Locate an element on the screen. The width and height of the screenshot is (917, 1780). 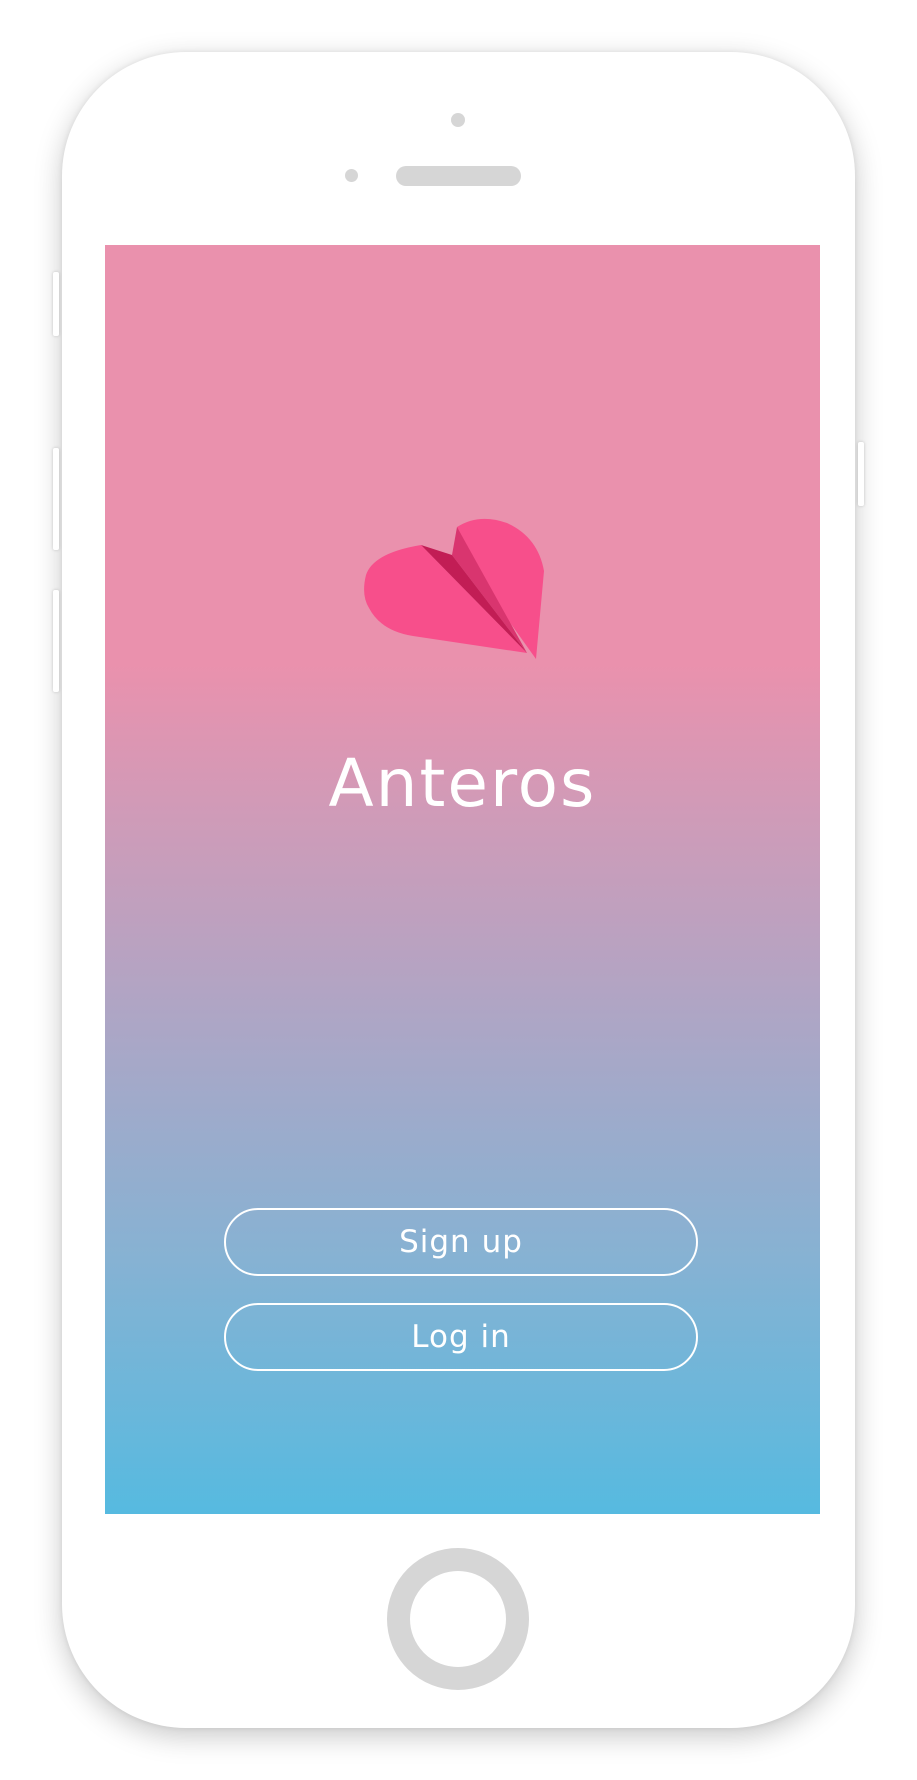
log-in-button: Log in is located at coordinates (461, 1337).